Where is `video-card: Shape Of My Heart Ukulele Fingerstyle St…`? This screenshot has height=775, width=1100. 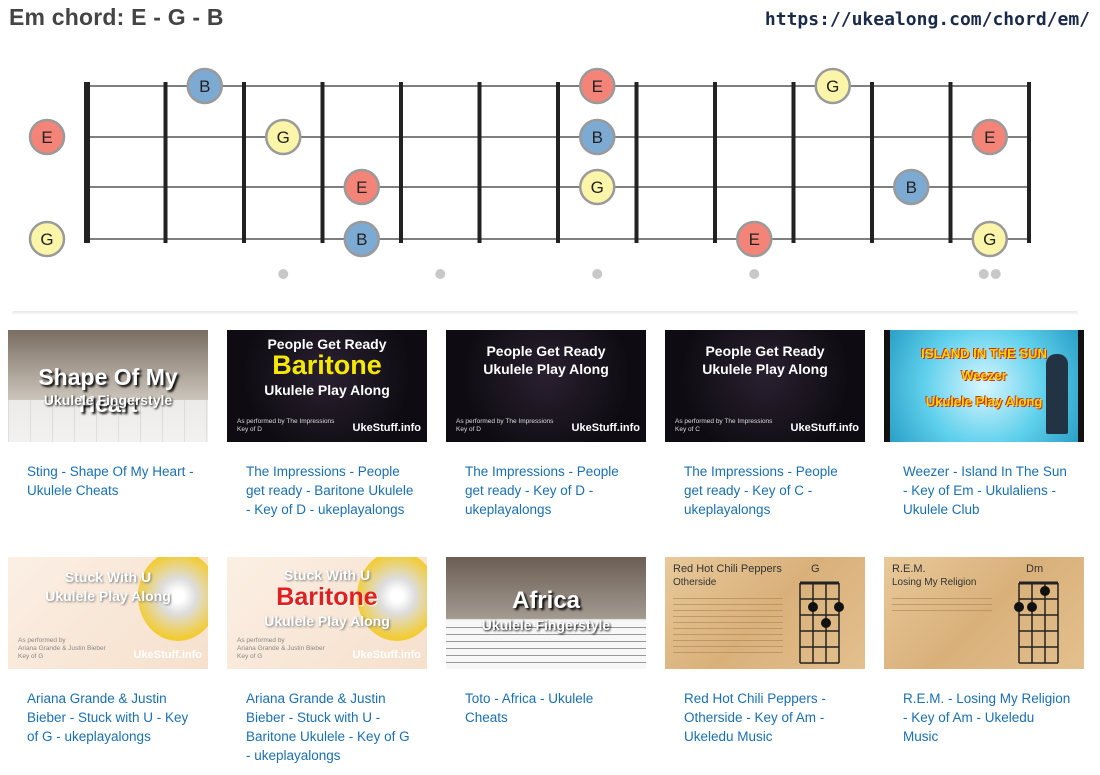
video-card: Shape Of My Heart Ukulele Fingerstyle St… is located at coordinates (108, 415).